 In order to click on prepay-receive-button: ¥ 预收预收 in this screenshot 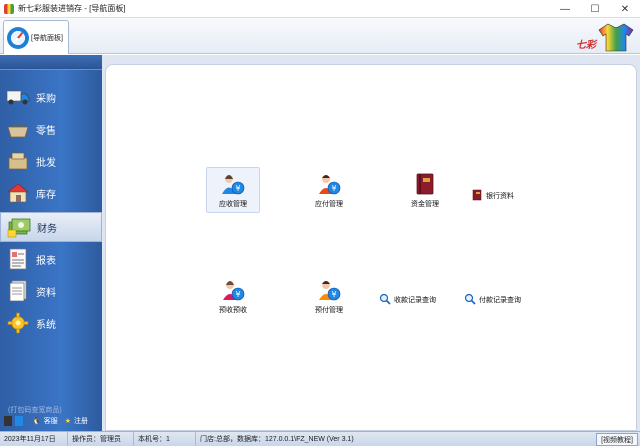, I will do `click(233, 296)`.